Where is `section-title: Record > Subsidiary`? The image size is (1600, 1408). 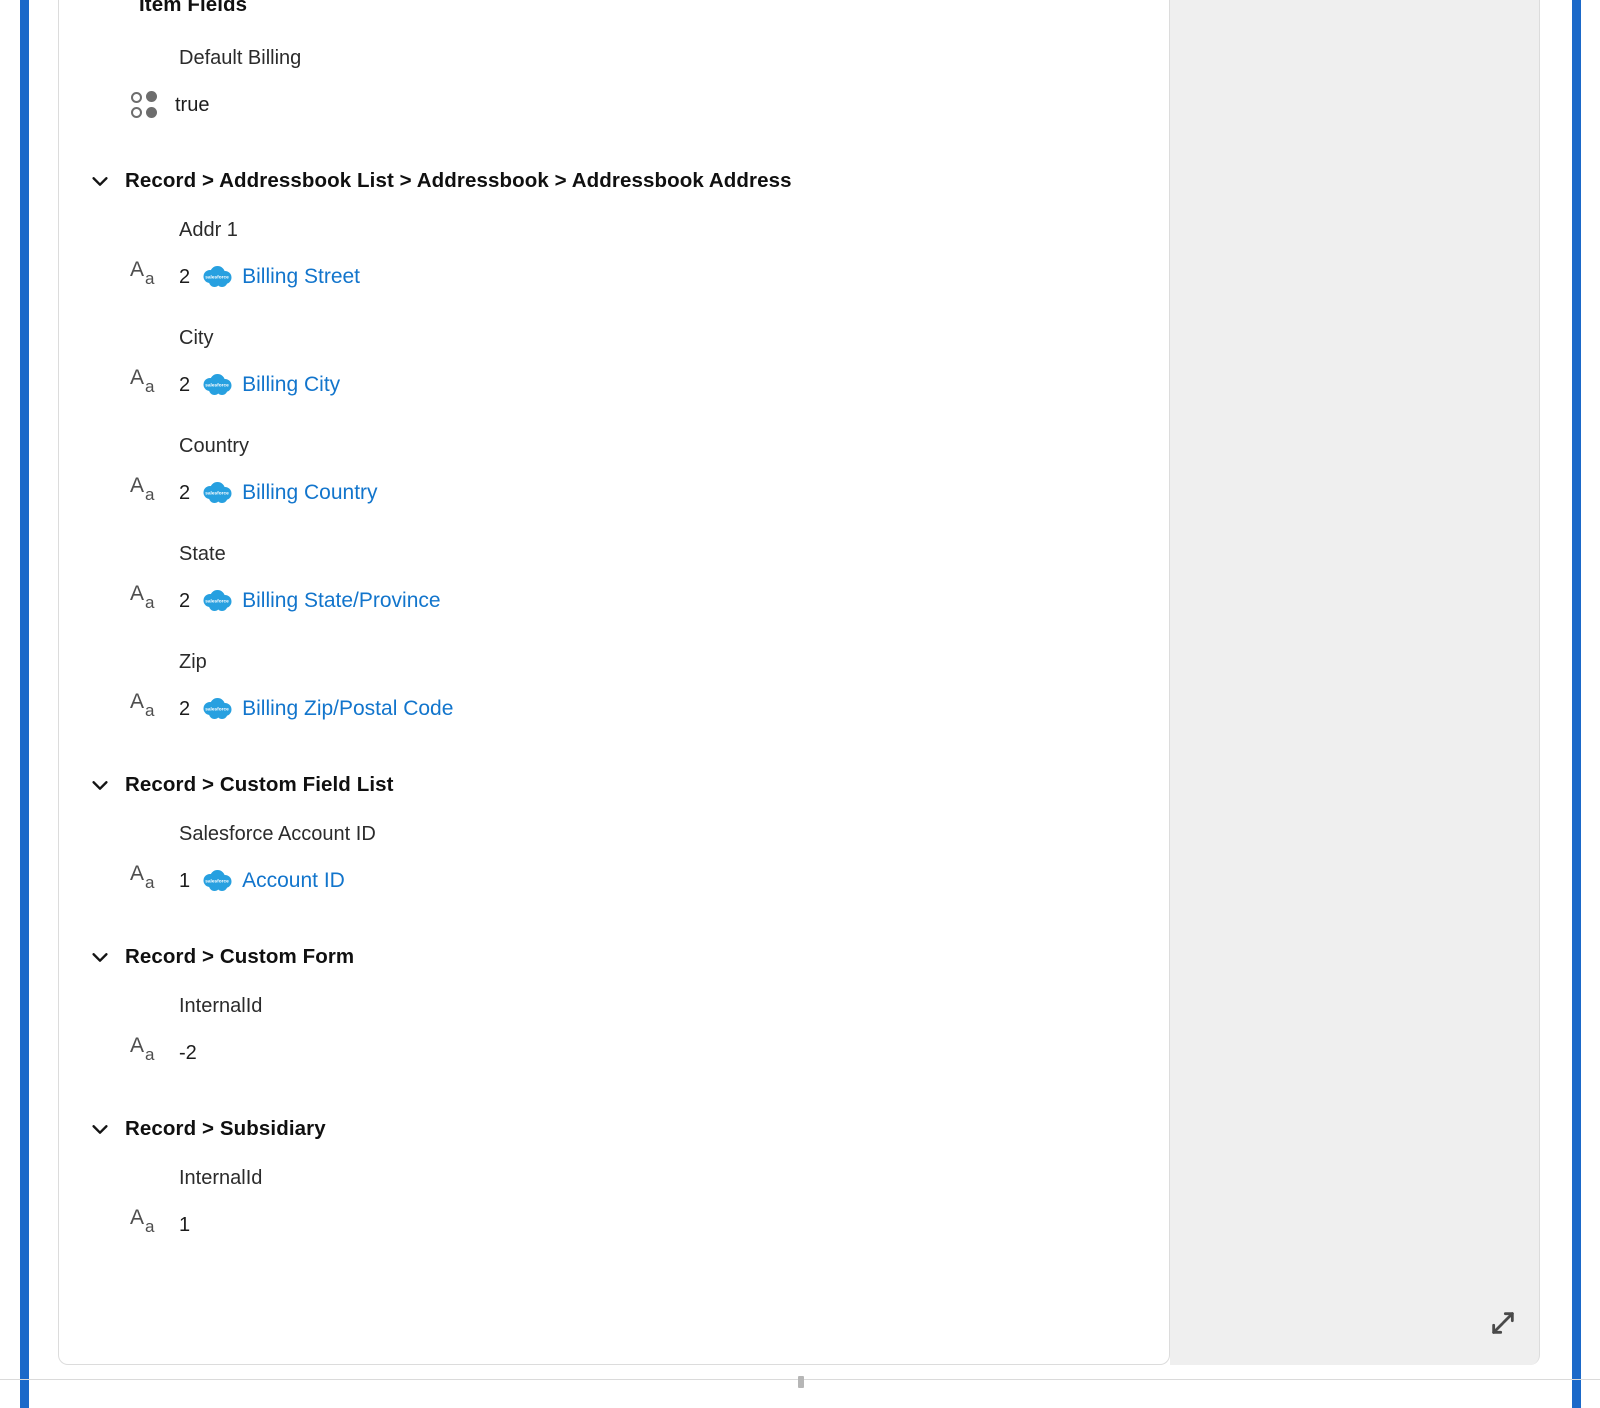 section-title: Record > Subsidiary is located at coordinates (225, 1128).